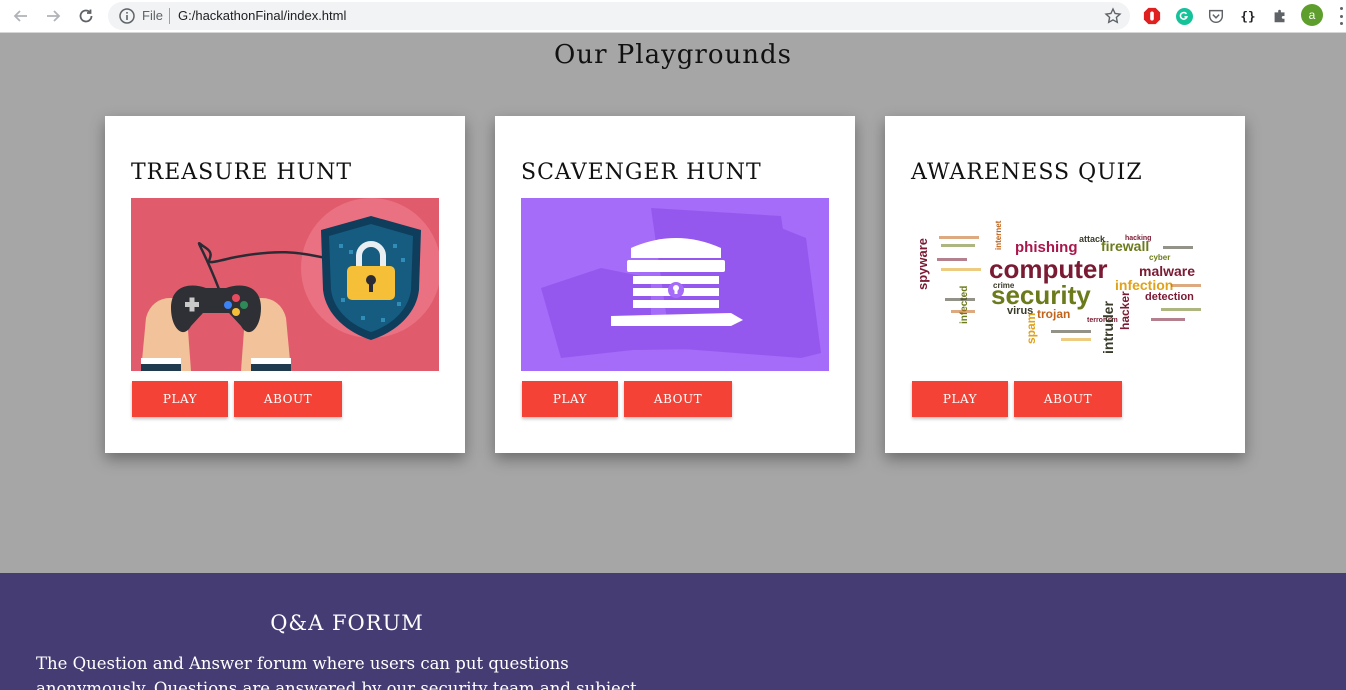 The image size is (1346, 690). I want to click on browser-toolbar: File G:/hackathonFinal/index.html {} a, so click(673, 16).